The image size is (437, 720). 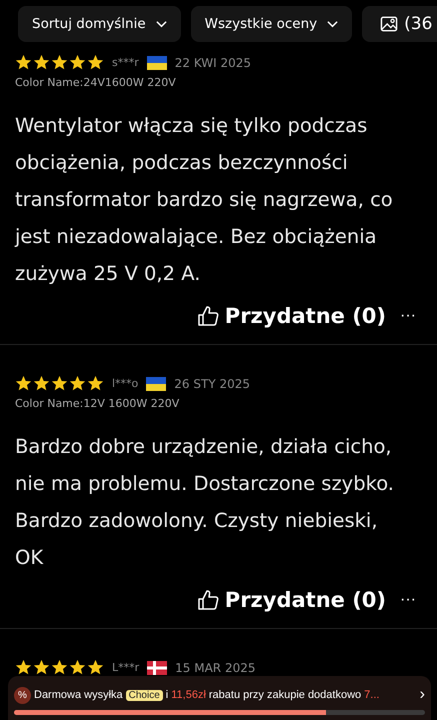 What do you see at coordinates (389, 24) in the screenshot?
I see `image-icon` at bounding box center [389, 24].